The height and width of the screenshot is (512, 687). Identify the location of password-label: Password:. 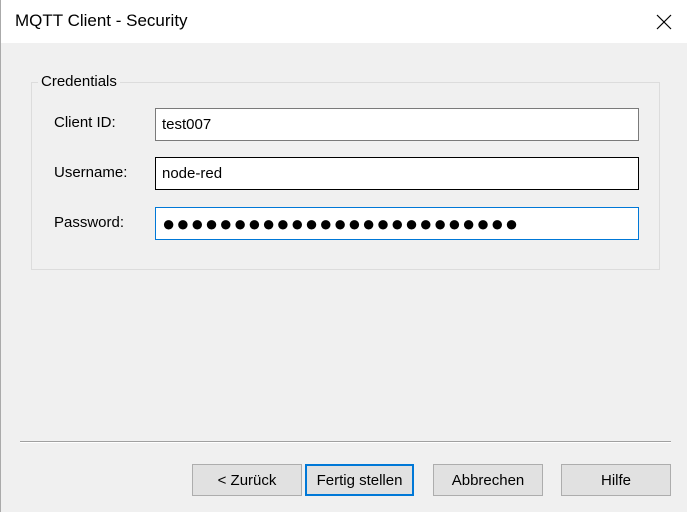
(89, 222).